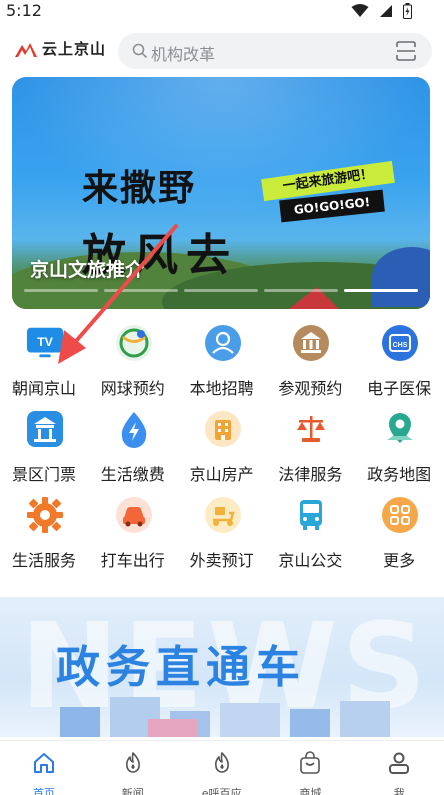 The height and width of the screenshot is (795, 444). Describe the element at coordinates (399, 791) in the screenshot. I see `tab-label: 我` at that location.